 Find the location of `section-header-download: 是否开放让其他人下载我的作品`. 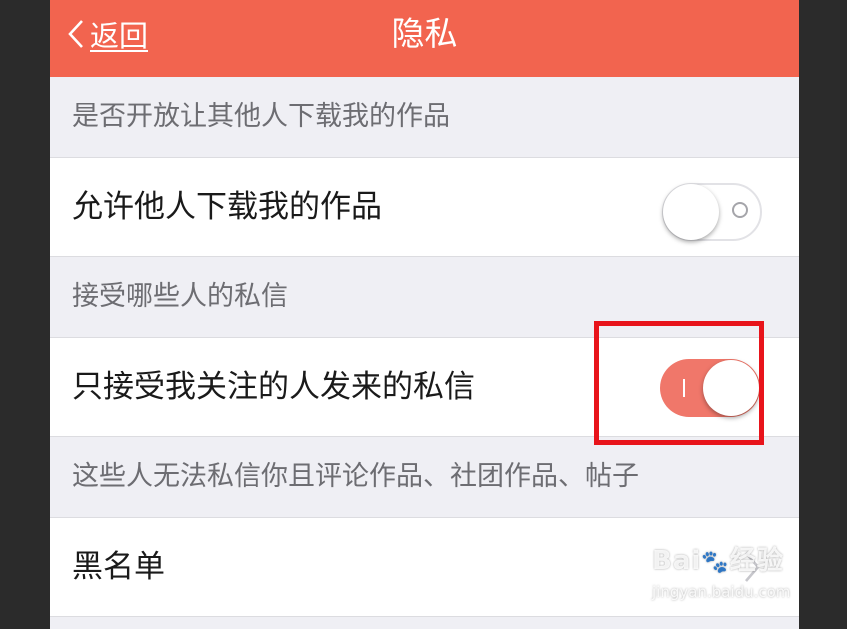

section-header-download: 是否开放让其他人下载我的作品 is located at coordinates (424, 117).